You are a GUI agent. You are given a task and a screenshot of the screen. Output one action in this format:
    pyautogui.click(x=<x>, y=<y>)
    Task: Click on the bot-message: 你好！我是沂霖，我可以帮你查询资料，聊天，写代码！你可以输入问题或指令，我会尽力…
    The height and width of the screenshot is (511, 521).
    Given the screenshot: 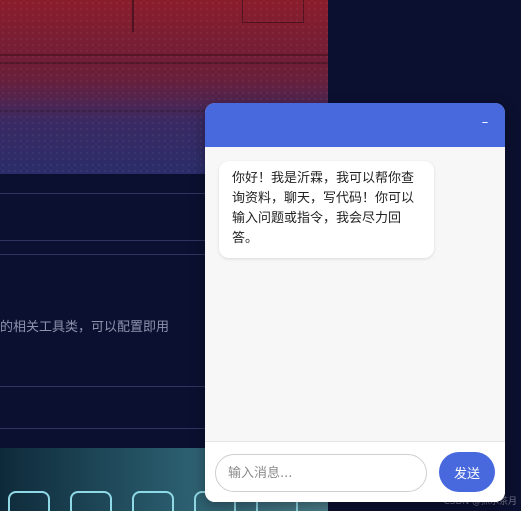 What is the action you would take?
    pyautogui.click(x=326, y=209)
    